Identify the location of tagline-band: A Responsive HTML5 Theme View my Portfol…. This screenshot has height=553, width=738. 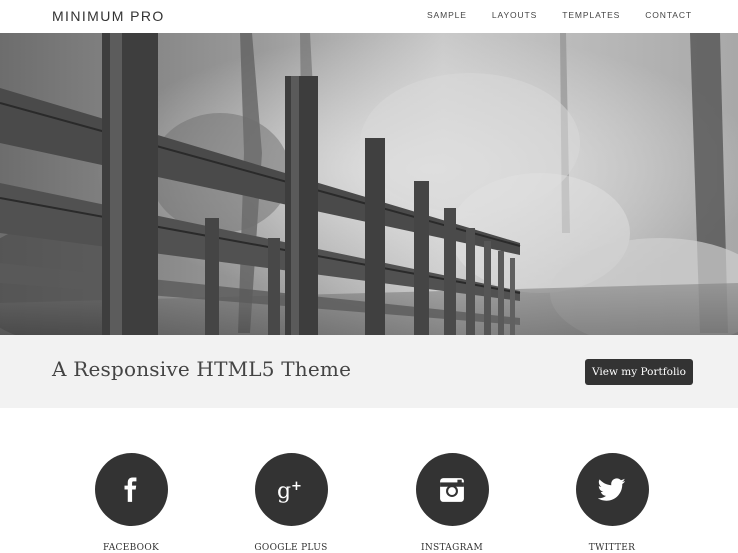
(369, 371).